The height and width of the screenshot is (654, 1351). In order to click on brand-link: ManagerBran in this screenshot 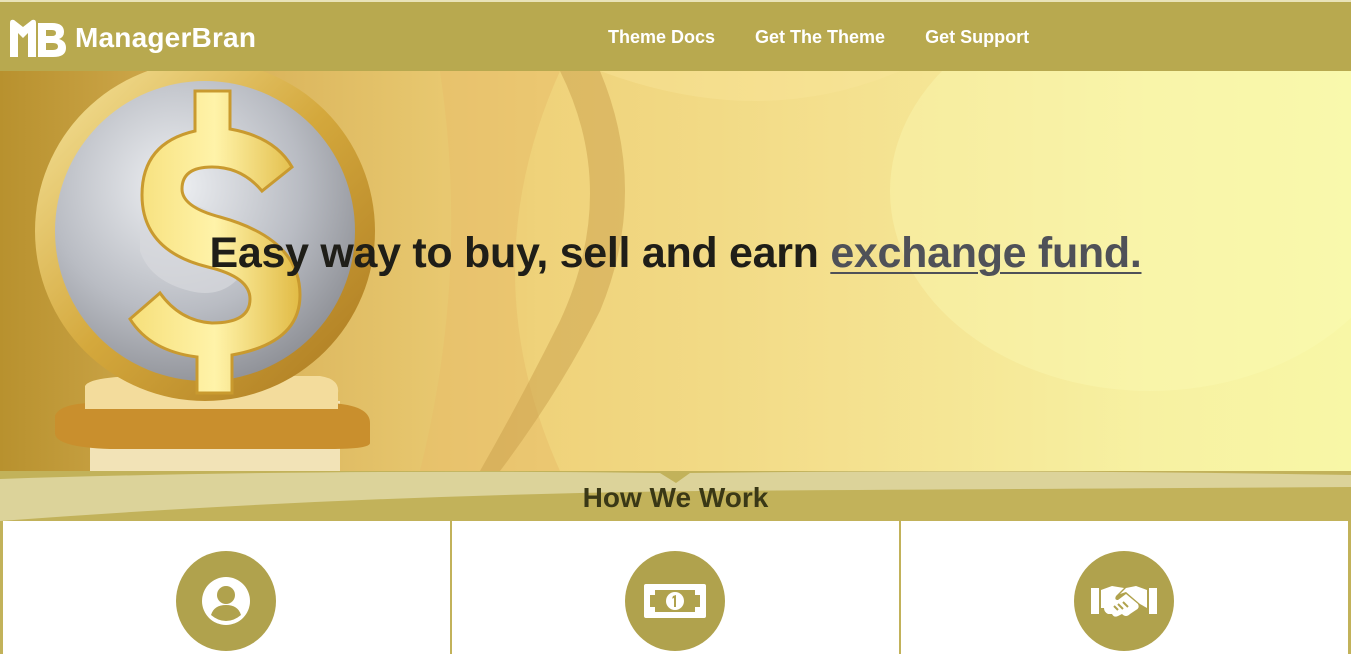, I will do `click(132, 38)`.